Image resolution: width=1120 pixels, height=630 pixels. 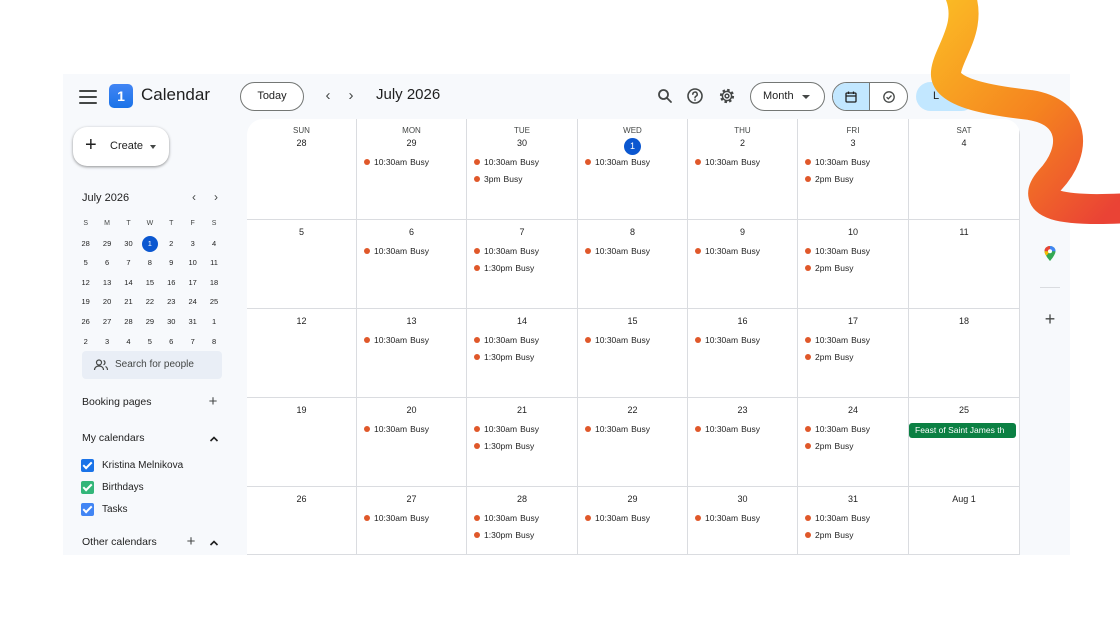 What do you see at coordinates (213, 402) in the screenshot?
I see `add-booking-page-icon: +` at bounding box center [213, 402].